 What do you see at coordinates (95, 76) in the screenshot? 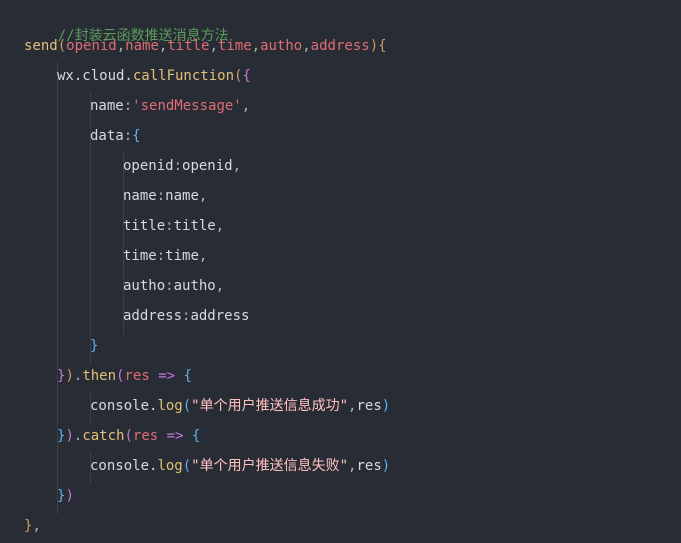
I see `call-object: wx.cloud.` at bounding box center [95, 76].